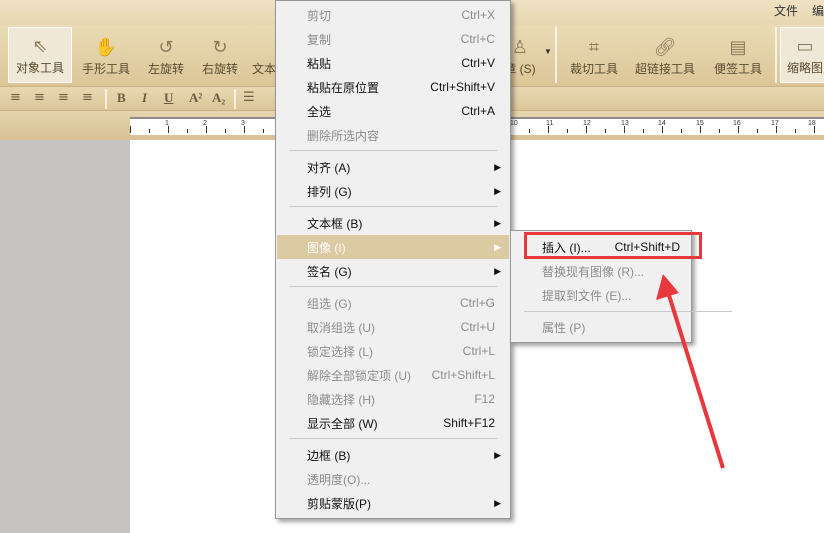  I want to click on annotation-arrow, so click(690, 371).